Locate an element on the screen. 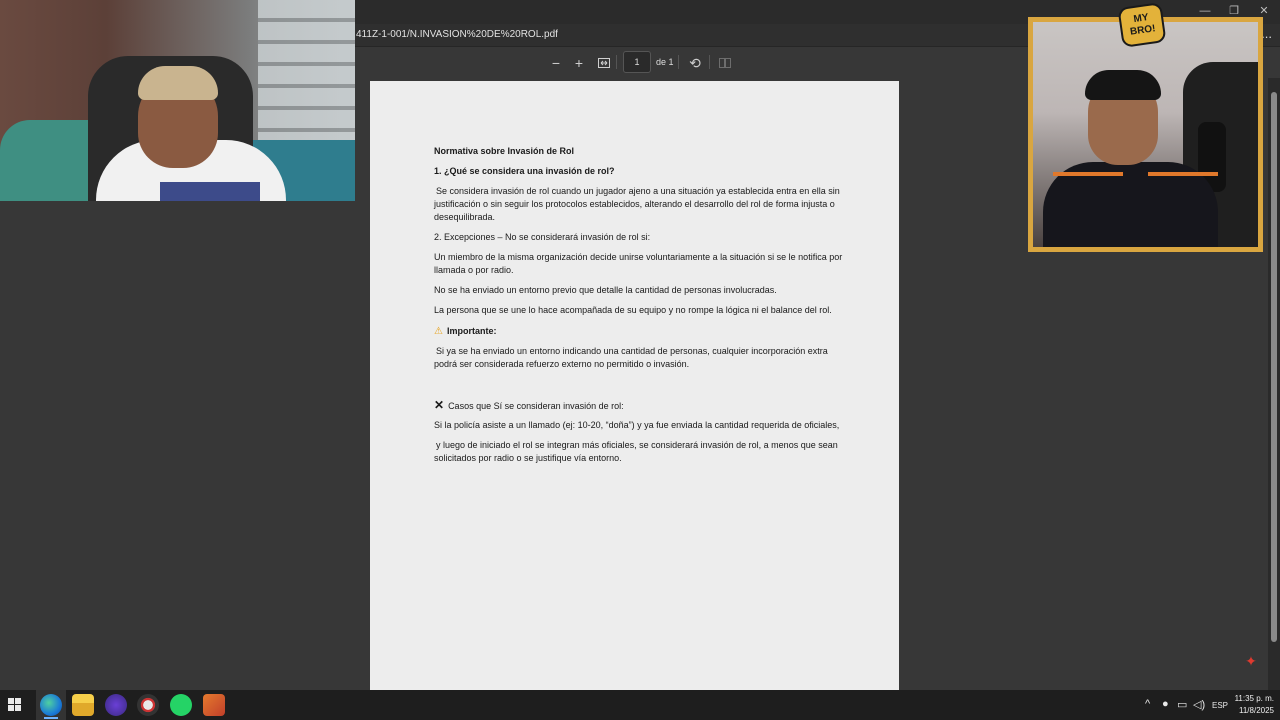 This screenshot has height=720, width=1280. webcam-overlay-right: MY BRO! is located at coordinates (1145, 127).